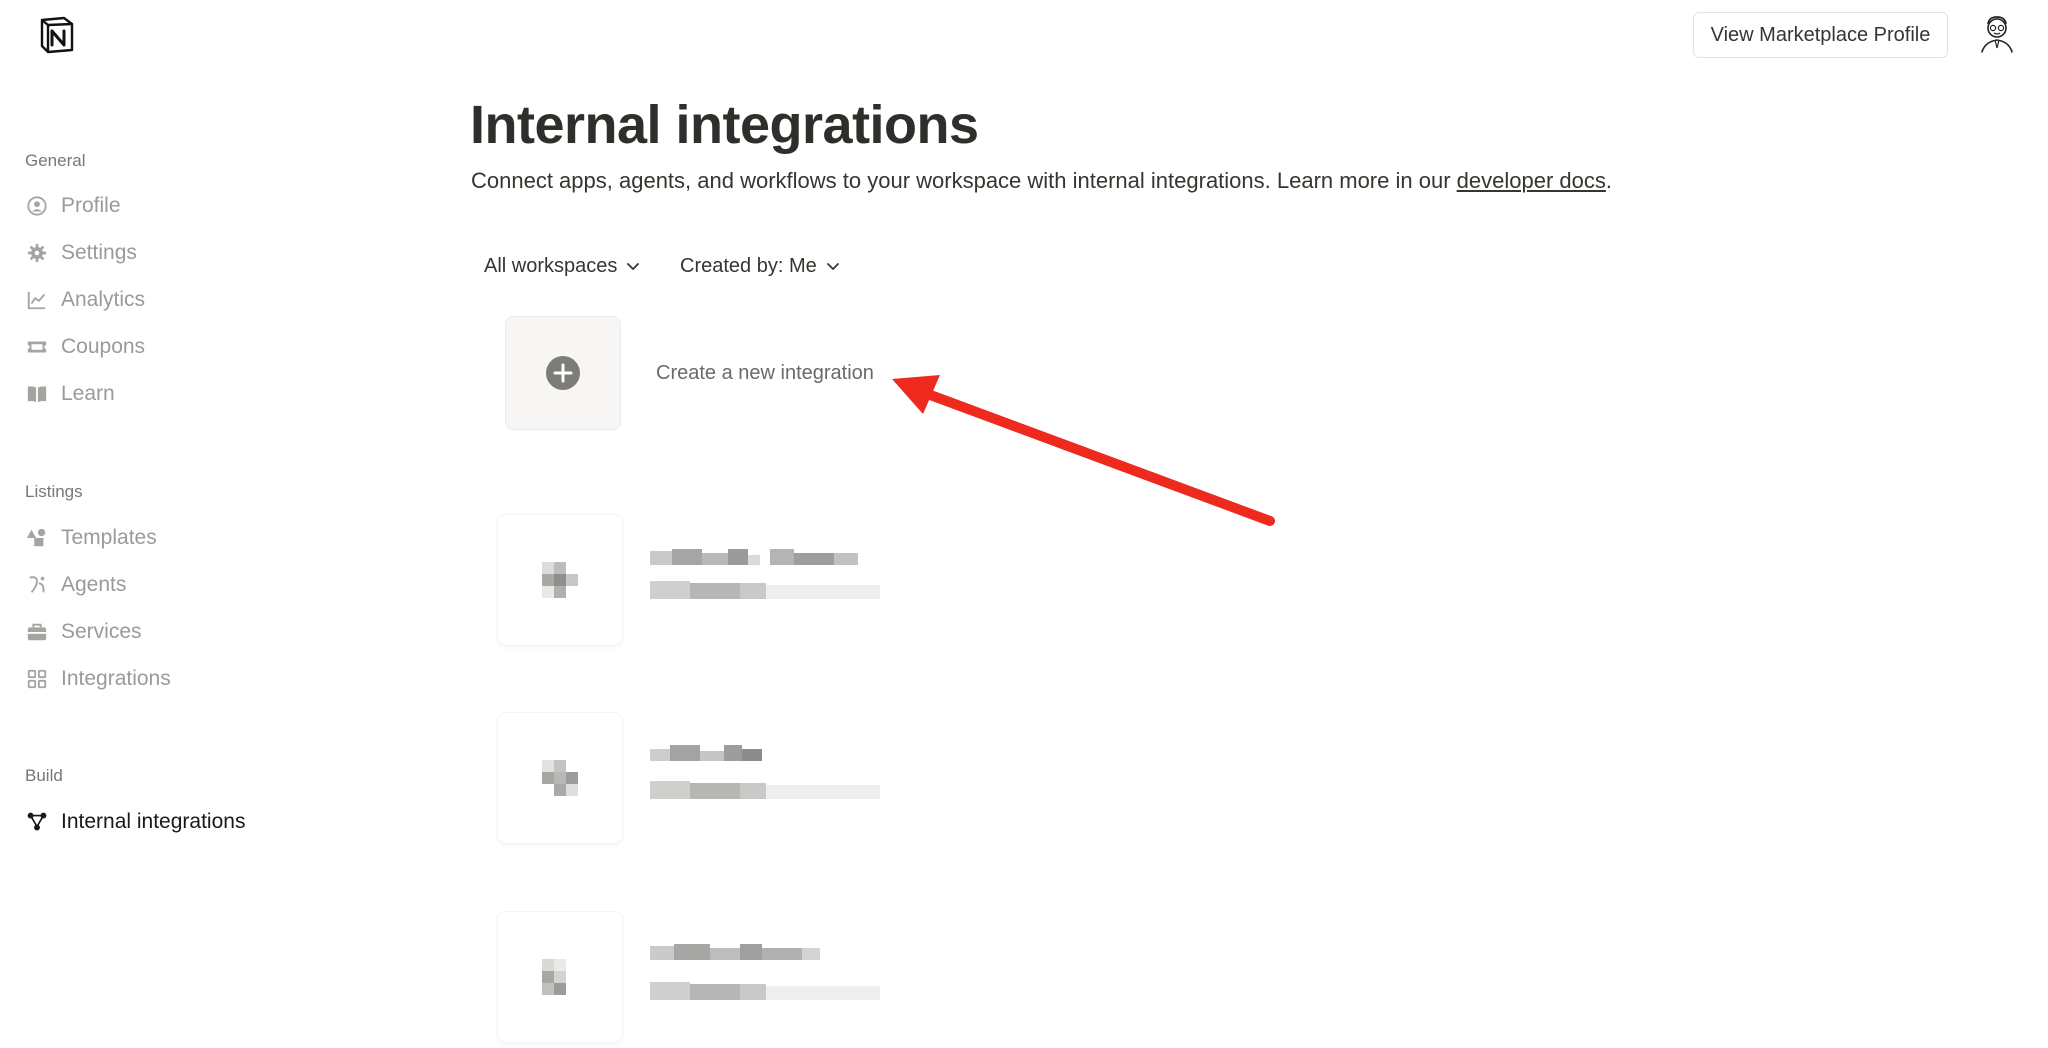 The height and width of the screenshot is (1048, 2048). Describe the element at coordinates (55, 160) in the screenshot. I see `section-label-general: General` at that location.